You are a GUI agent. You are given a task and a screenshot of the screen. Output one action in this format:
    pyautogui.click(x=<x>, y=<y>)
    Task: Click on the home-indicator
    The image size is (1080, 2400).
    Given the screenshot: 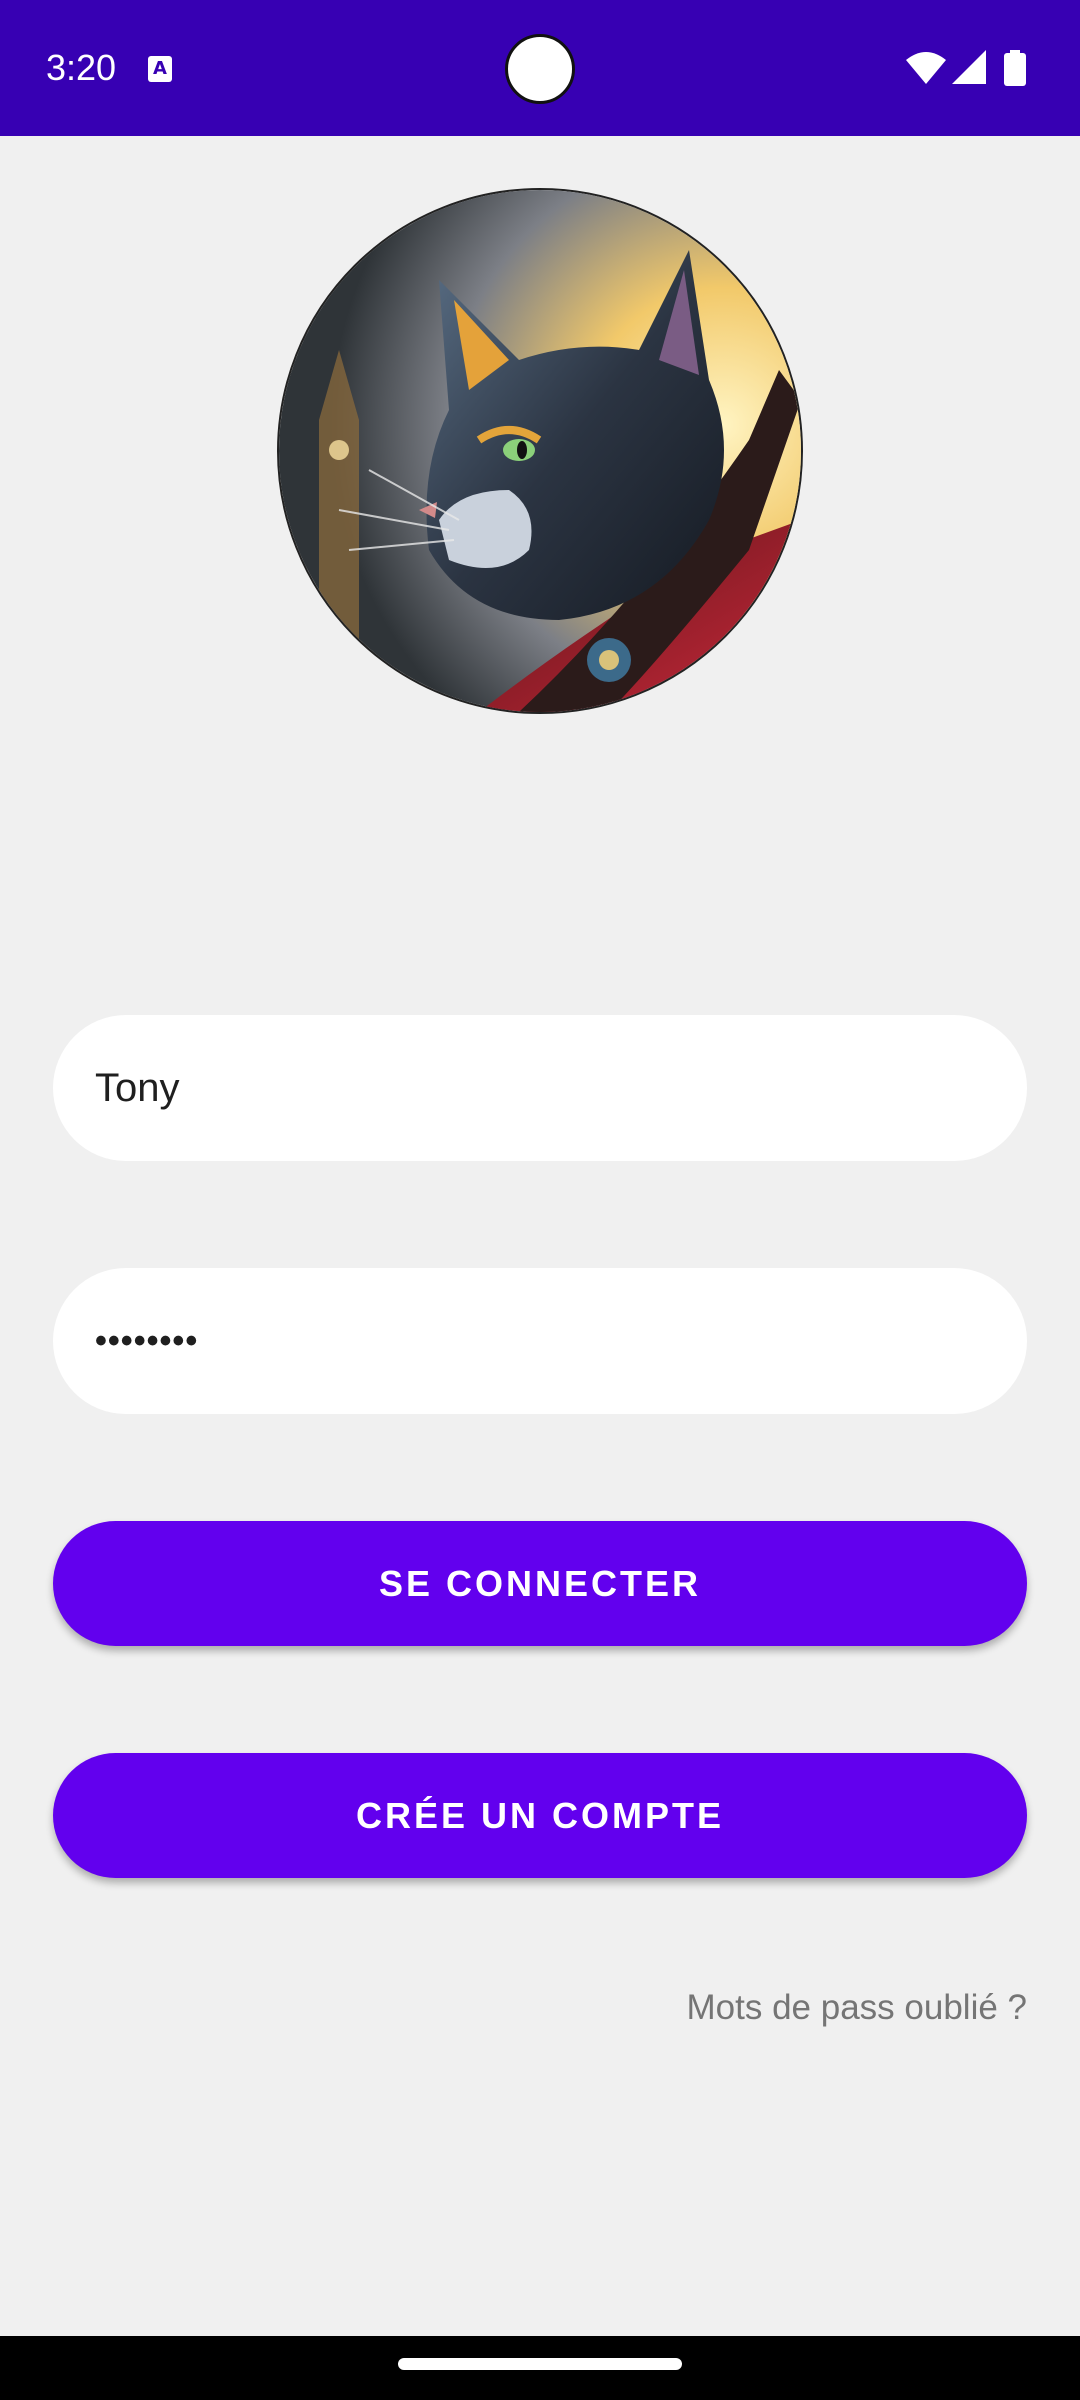 What is the action you would take?
    pyautogui.click(x=540, y=2364)
    